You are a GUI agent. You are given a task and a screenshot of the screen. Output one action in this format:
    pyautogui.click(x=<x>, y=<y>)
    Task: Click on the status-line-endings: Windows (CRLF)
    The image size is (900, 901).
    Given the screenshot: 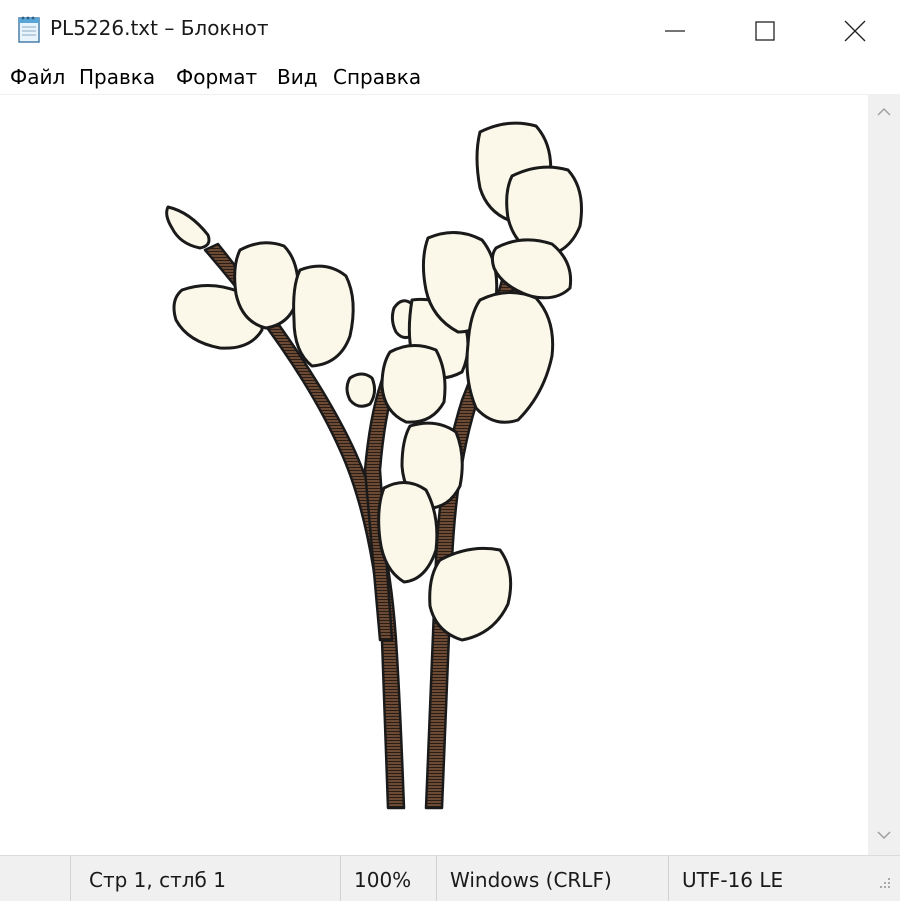 What is the action you would take?
    pyautogui.click(x=531, y=880)
    